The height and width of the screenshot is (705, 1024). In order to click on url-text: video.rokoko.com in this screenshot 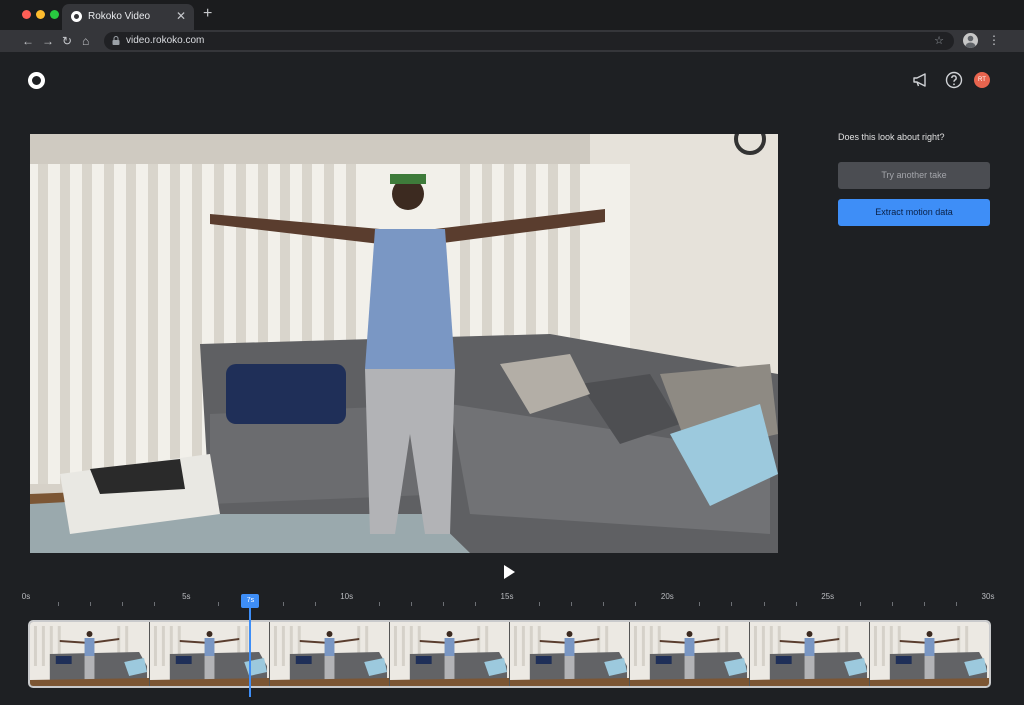, I will do `click(165, 40)`.